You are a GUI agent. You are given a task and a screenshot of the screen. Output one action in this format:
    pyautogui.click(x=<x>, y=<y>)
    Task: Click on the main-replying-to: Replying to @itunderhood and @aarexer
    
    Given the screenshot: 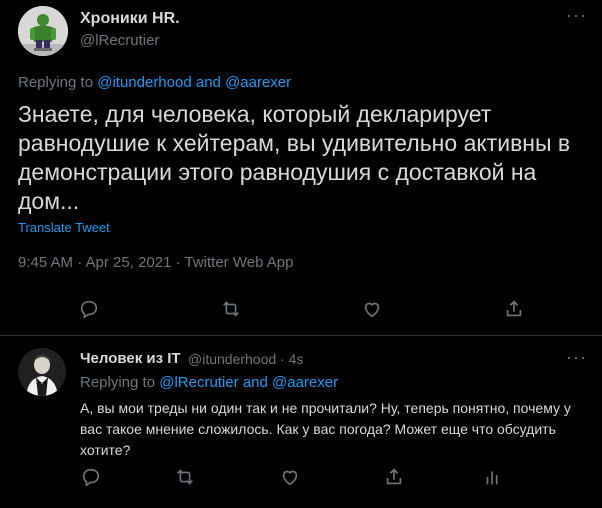 What is the action you would take?
    pyautogui.click(x=154, y=82)
    